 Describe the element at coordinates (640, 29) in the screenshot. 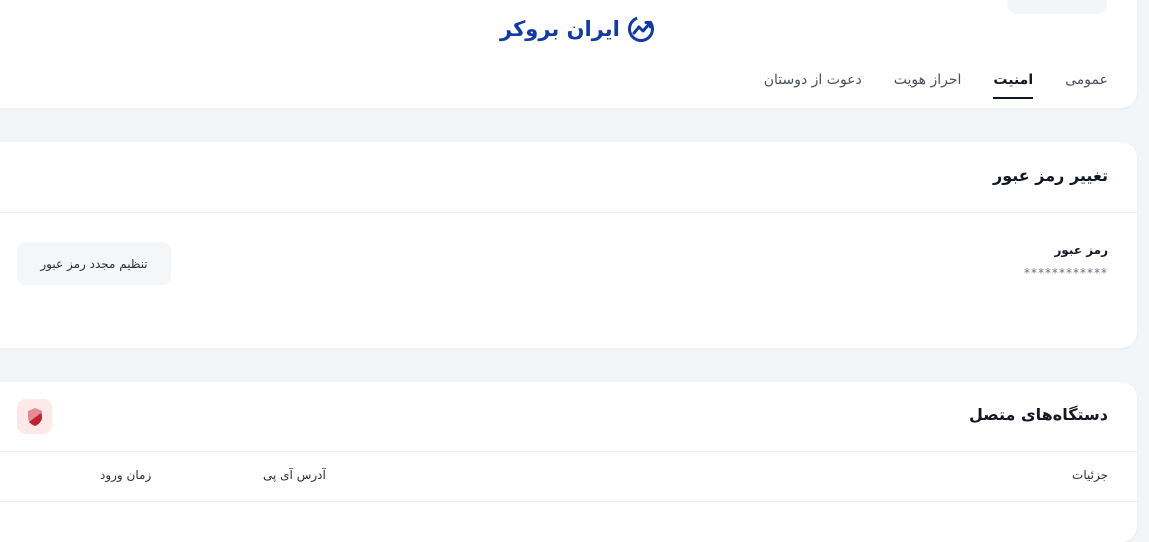

I see `chart-trend-icon` at that location.